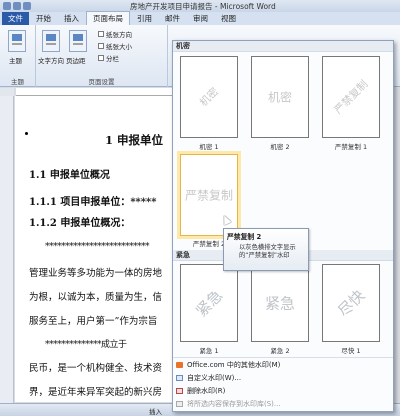 The height and width of the screenshot is (416, 400). What do you see at coordinates (144, 18) in the screenshot?
I see `tab-references: 引用` at bounding box center [144, 18].